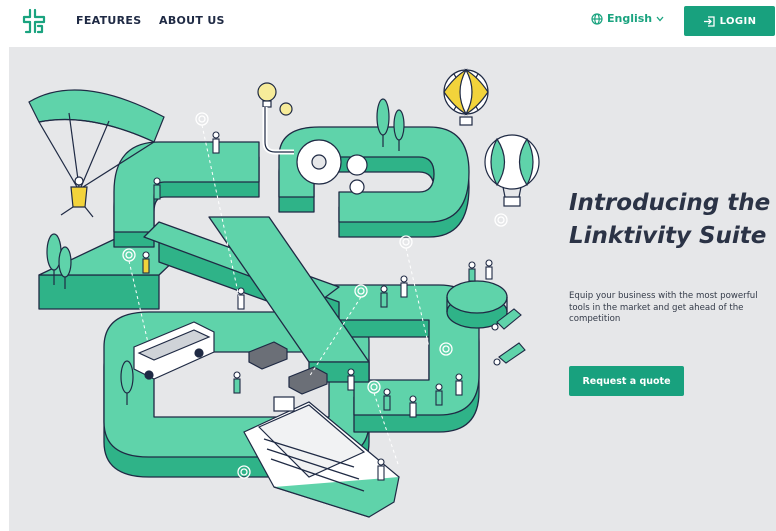 The image size is (776, 531). What do you see at coordinates (660, 18) in the screenshot?
I see `chevron-down-icon` at bounding box center [660, 18].